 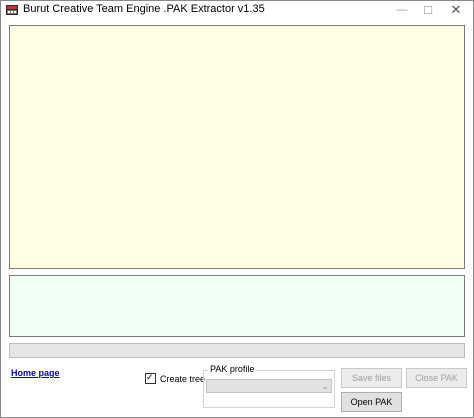 I want to click on chevron-down-icon: ⌄, so click(x=325, y=386).